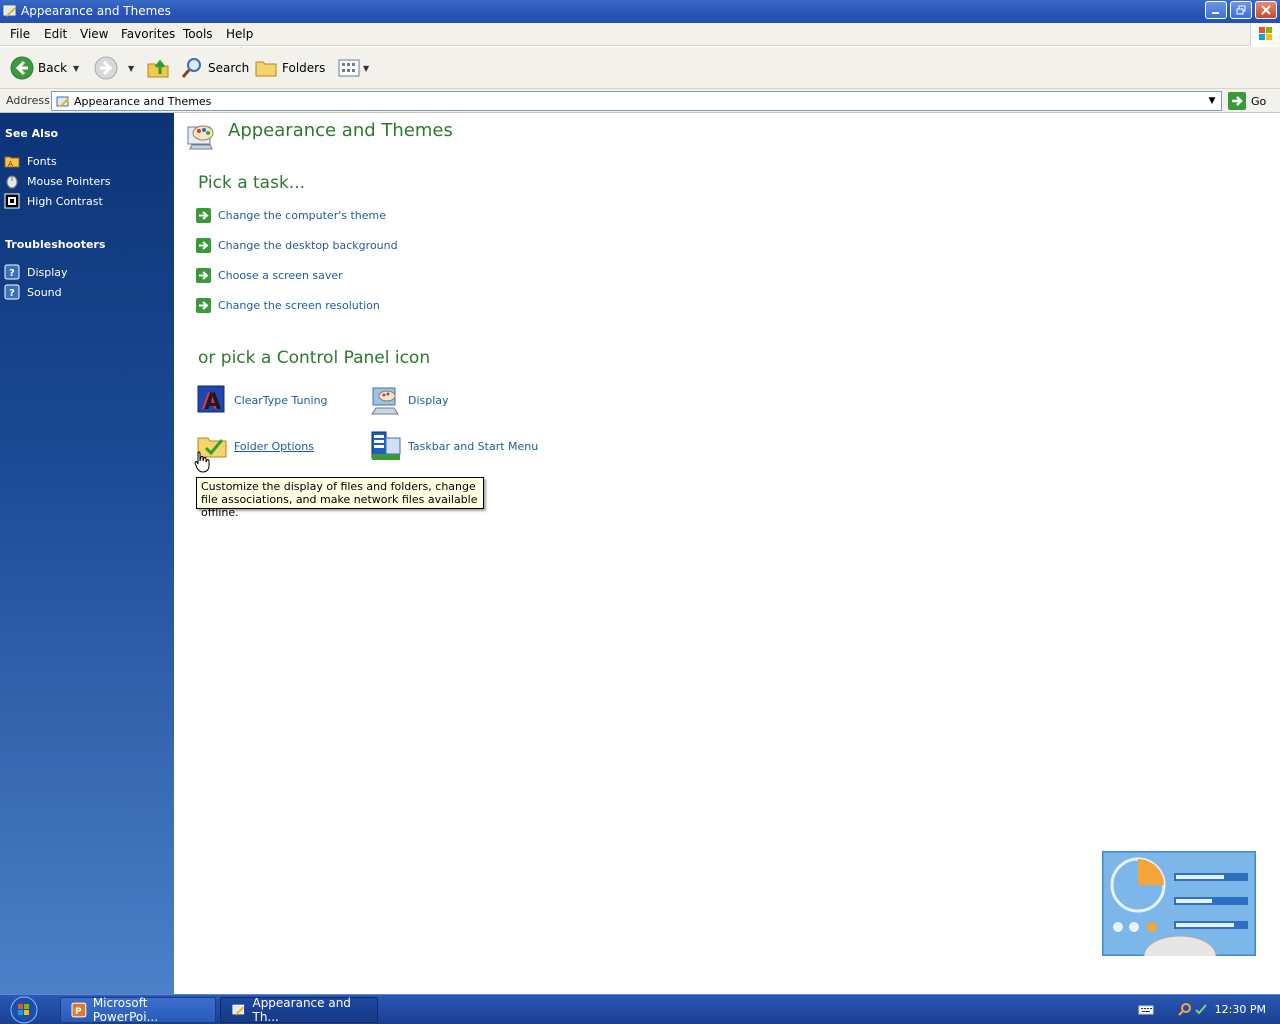 The image size is (1280, 1024). Describe the element at coordinates (202, 462) in the screenshot. I see `hand-cursor-icon` at that location.